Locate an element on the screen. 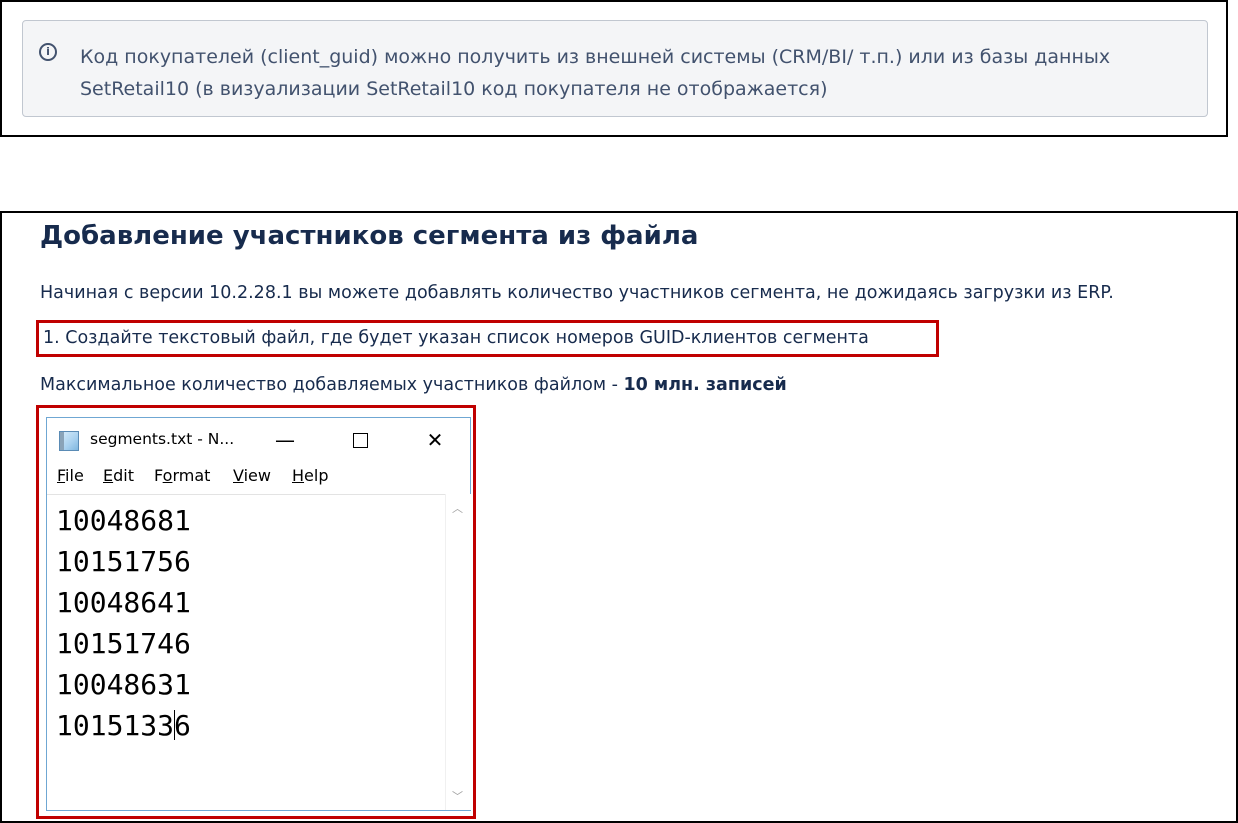 Image resolution: width=1238 pixels, height=823 pixels. maximize-button is located at coordinates (360, 440).